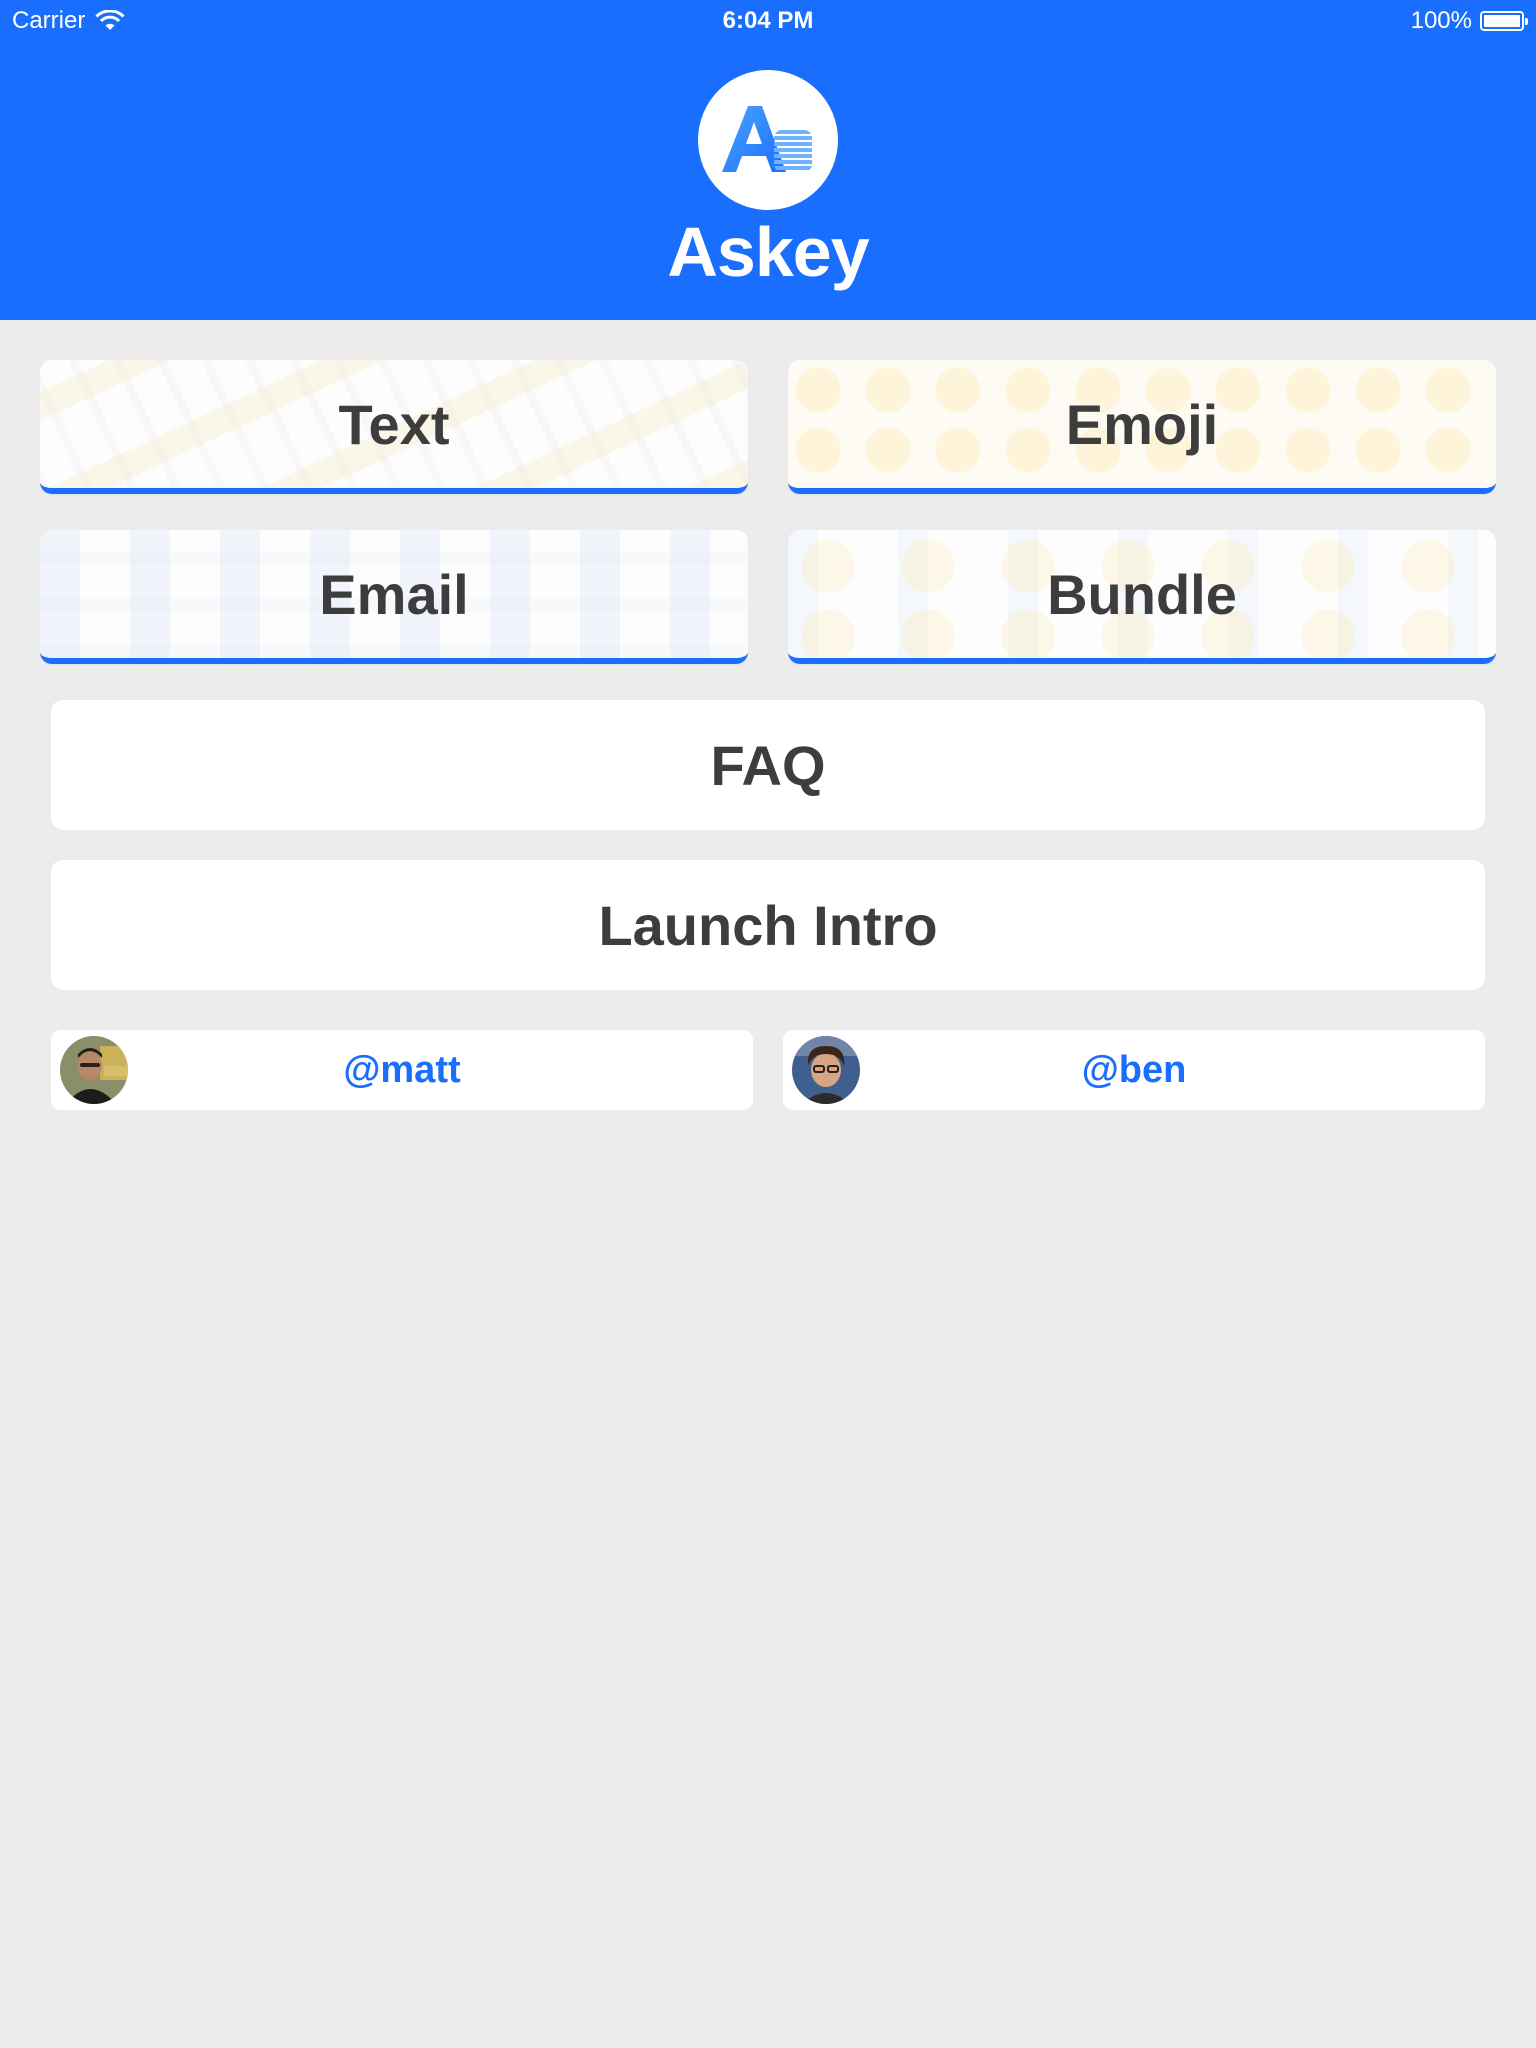  What do you see at coordinates (1142, 594) in the screenshot?
I see `bundle-category-label: Bundle` at bounding box center [1142, 594].